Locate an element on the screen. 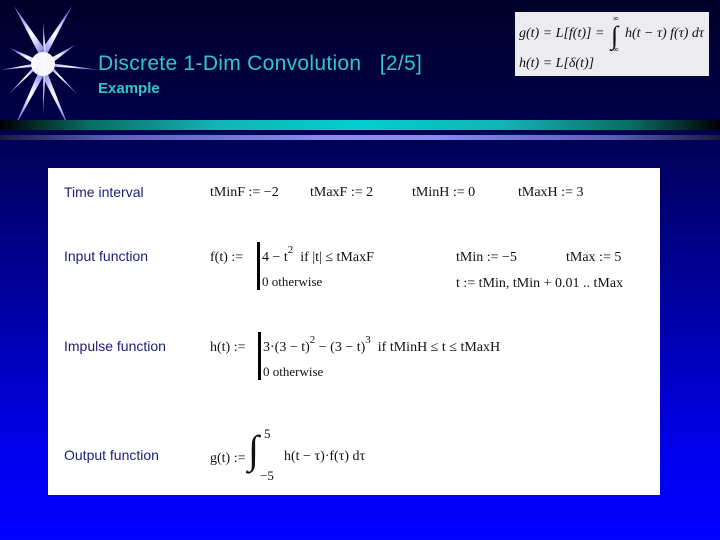 This screenshot has width=720, height=540. label-time-interval: Time interval is located at coordinates (104, 192).